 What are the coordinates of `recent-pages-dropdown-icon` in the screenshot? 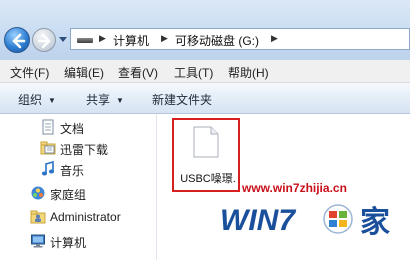 It's located at (63, 39).